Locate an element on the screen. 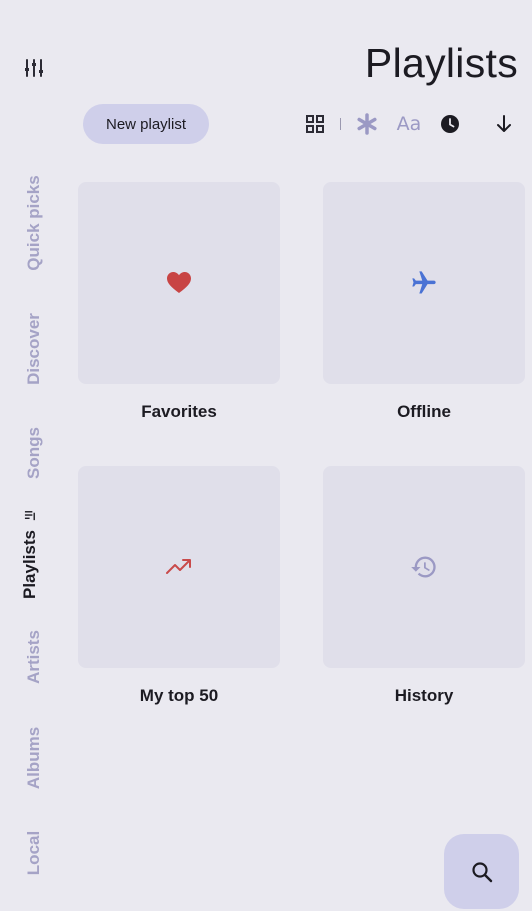 This screenshot has height=911, width=532. playlist-card-offline: Offline is located at coordinates (424, 302).